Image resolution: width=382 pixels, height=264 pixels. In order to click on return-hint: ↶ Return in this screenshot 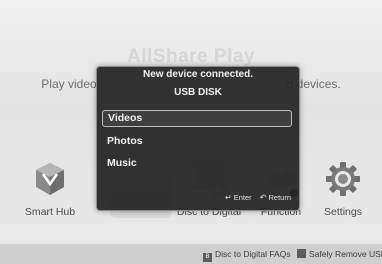, I will do `click(275, 197)`.